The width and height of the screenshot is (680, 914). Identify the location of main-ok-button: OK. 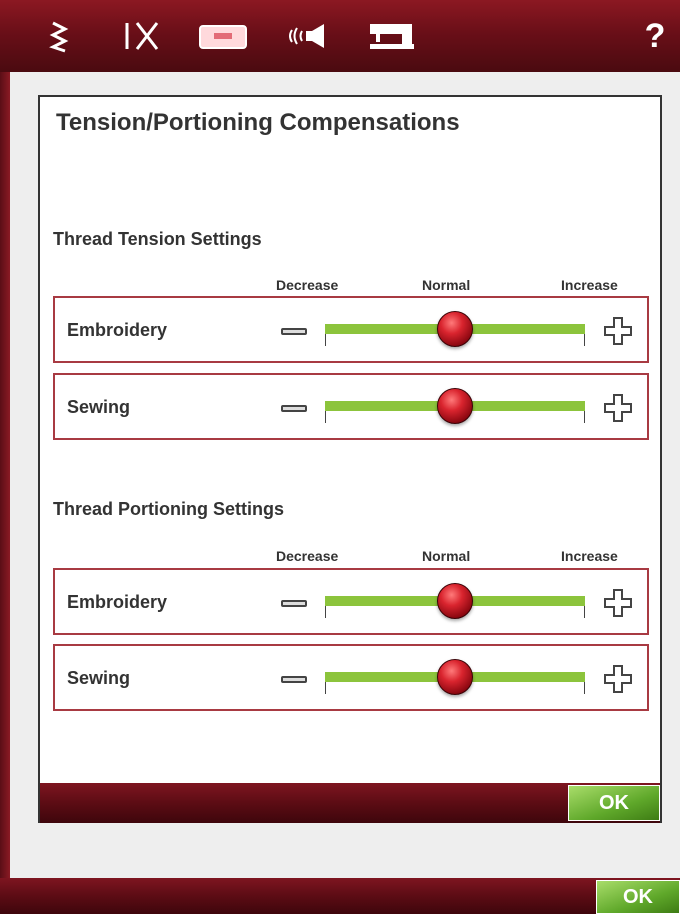
(638, 897).